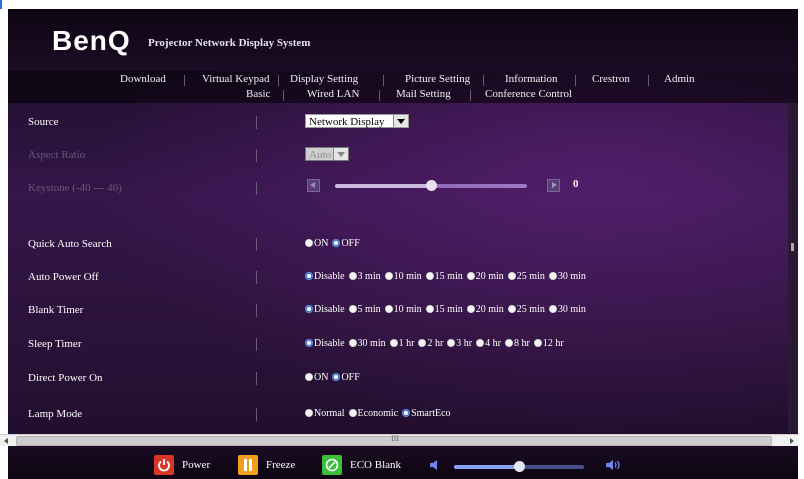  I want to click on eco-blank-icon, so click(332, 465).